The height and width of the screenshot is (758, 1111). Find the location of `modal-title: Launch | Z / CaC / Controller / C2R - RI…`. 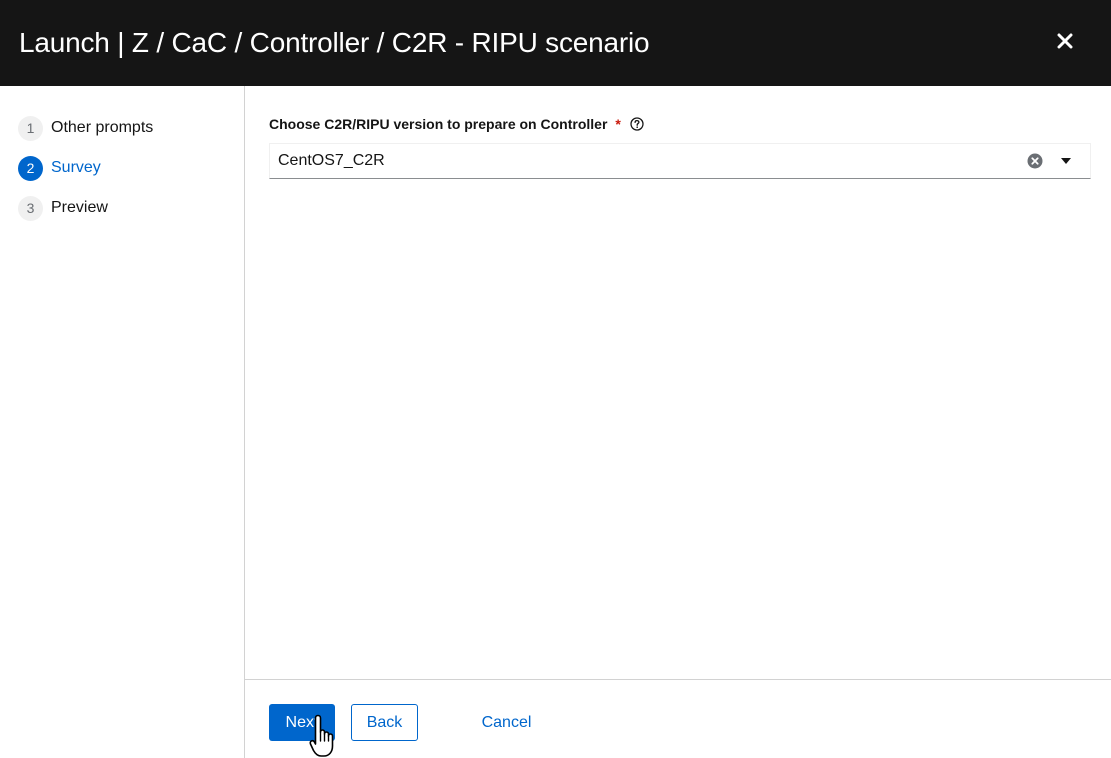

modal-title: Launch | Z / CaC / Controller / C2R - RI… is located at coordinates (334, 42).